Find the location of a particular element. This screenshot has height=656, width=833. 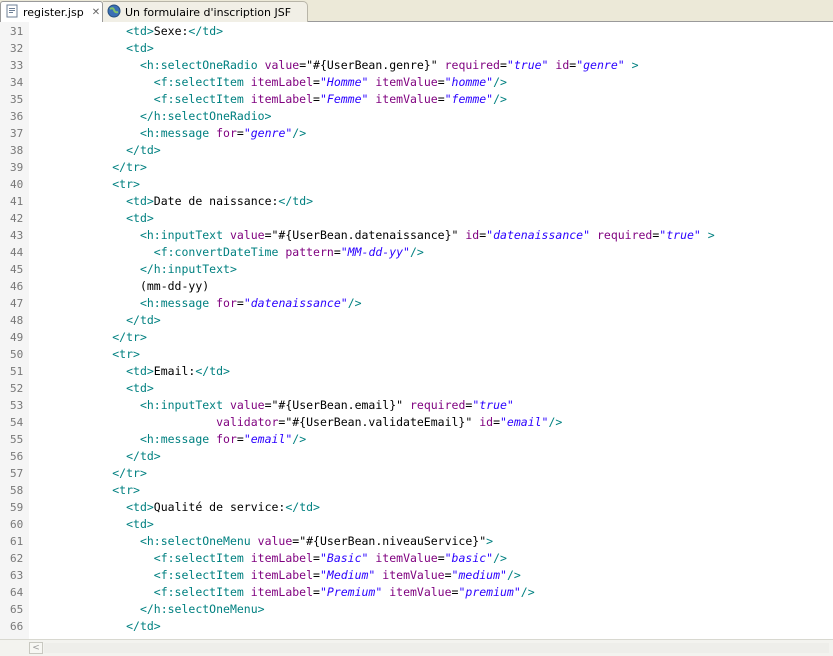

code-line: 46 (mm-dd-yy) is located at coordinates (416, 286).